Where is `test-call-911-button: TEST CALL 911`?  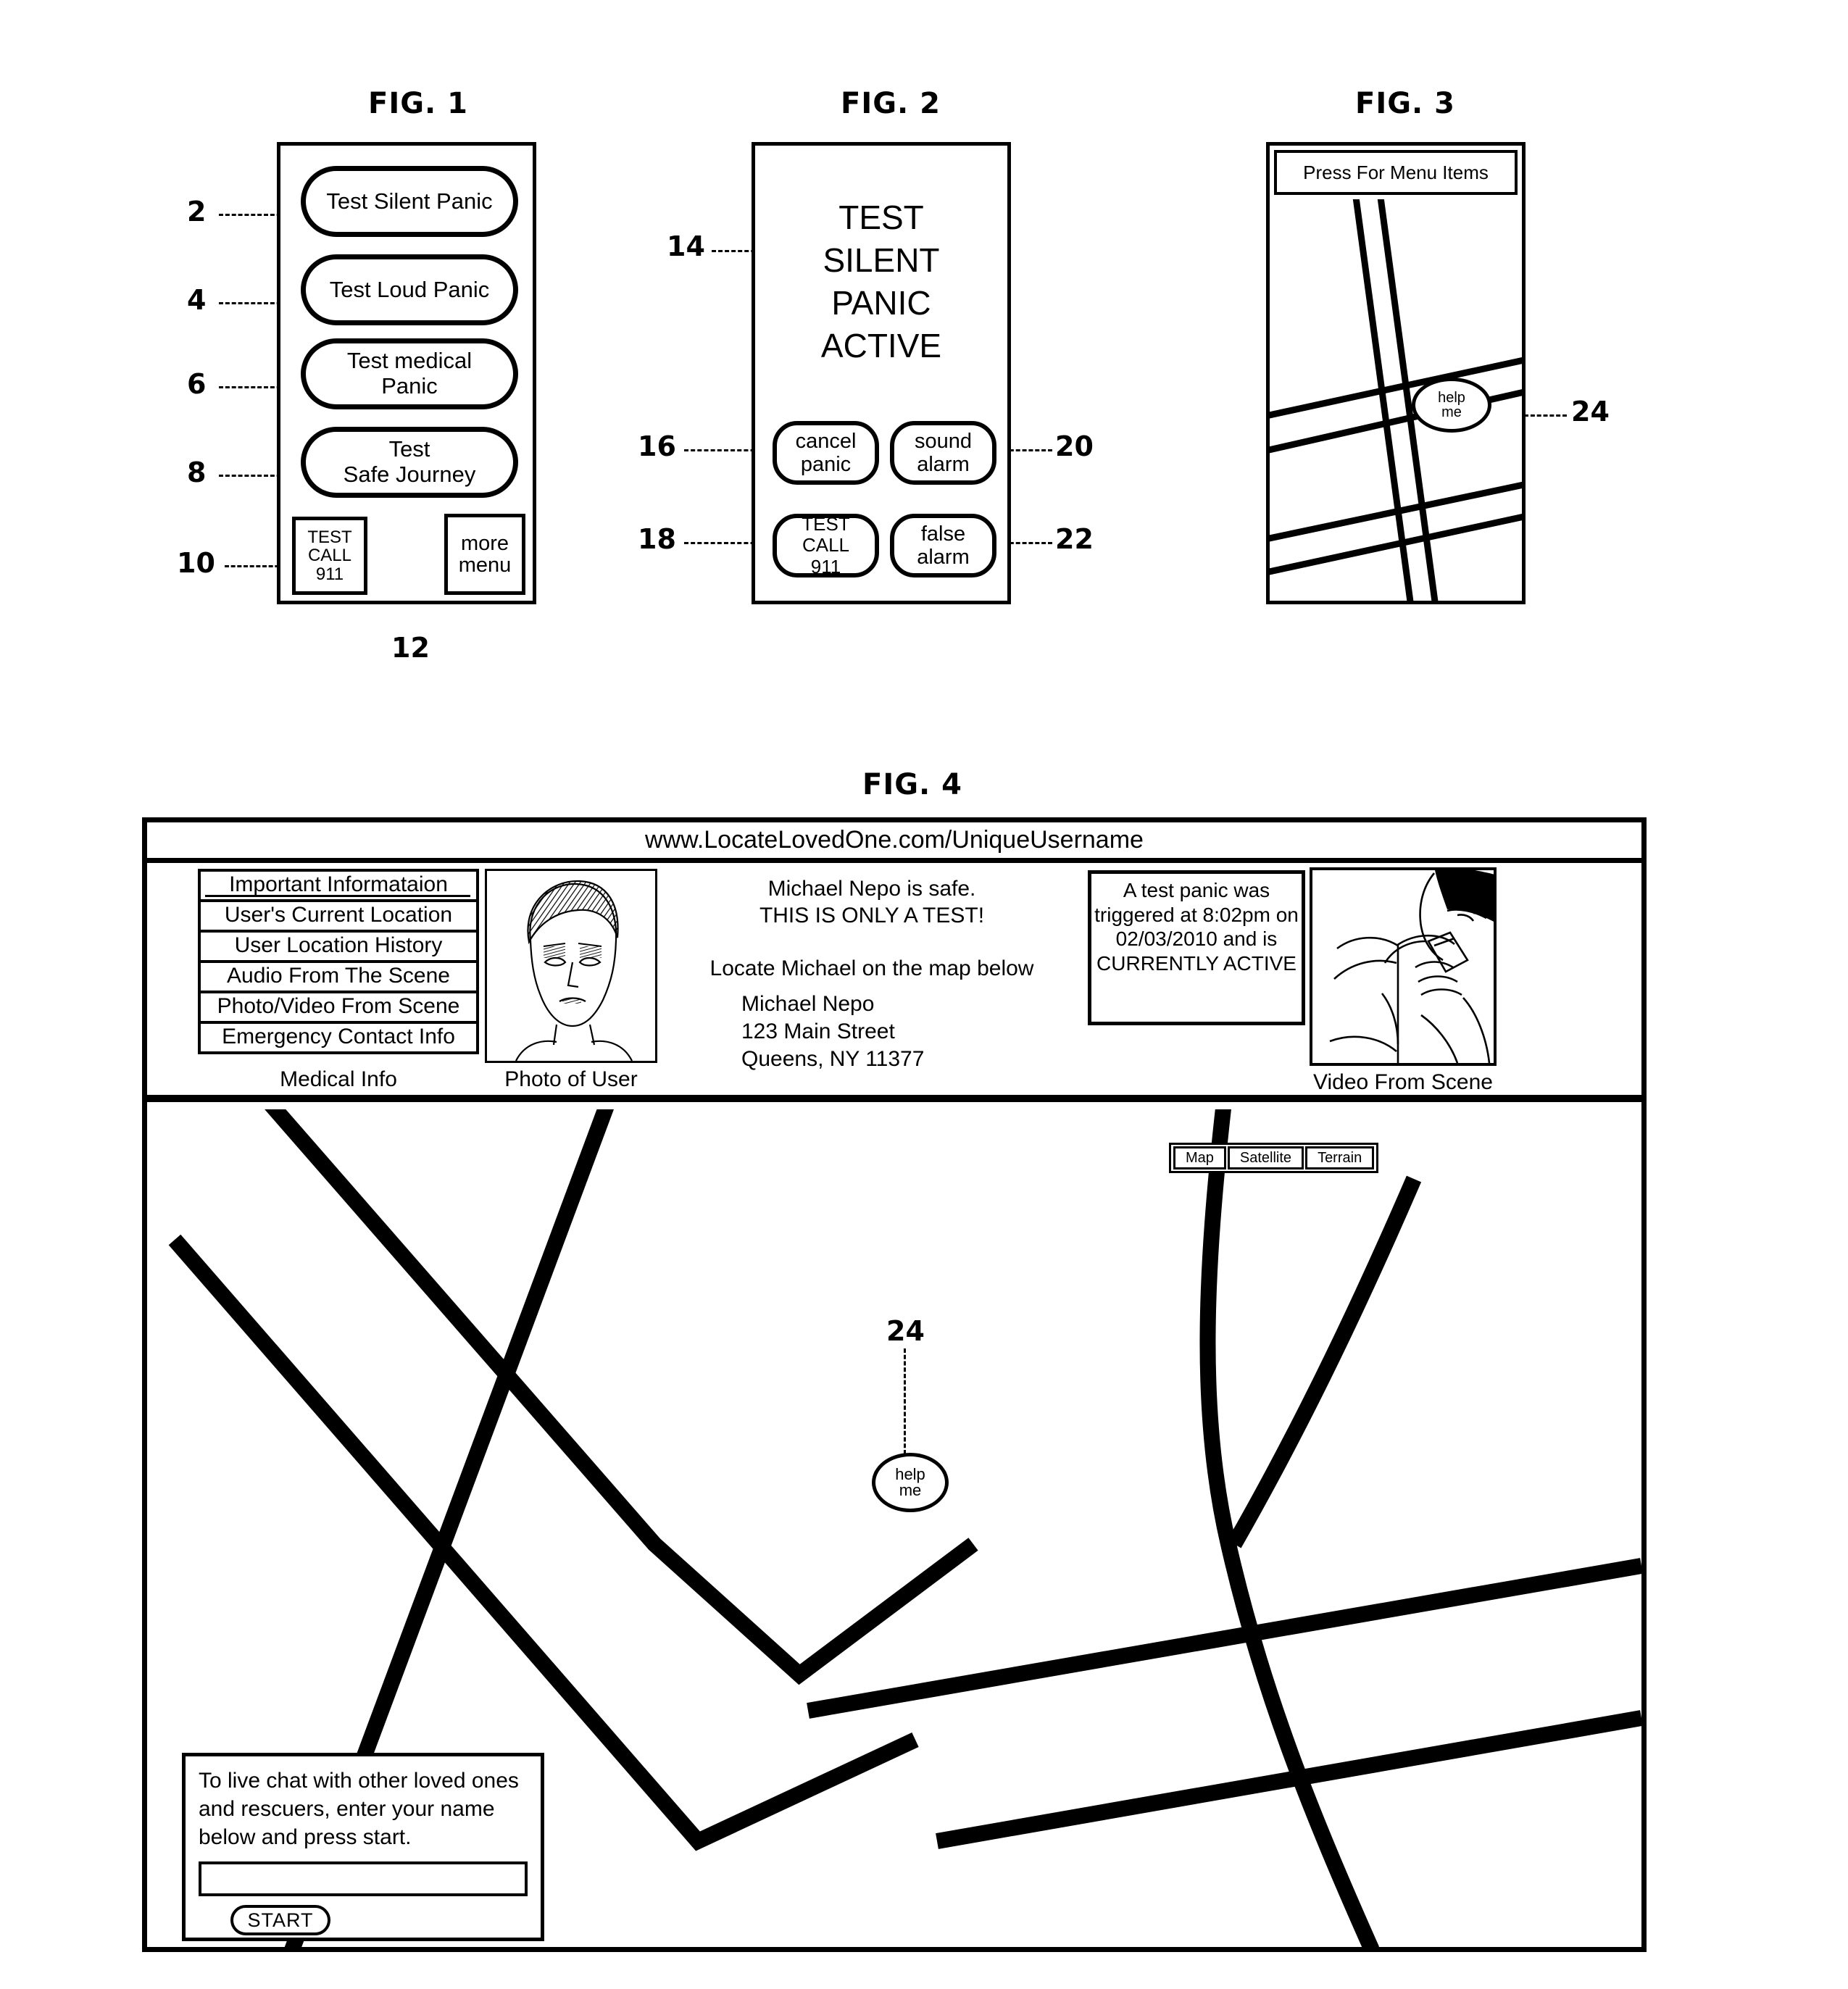
test-call-911-button: TEST CALL 911 is located at coordinates (330, 556).